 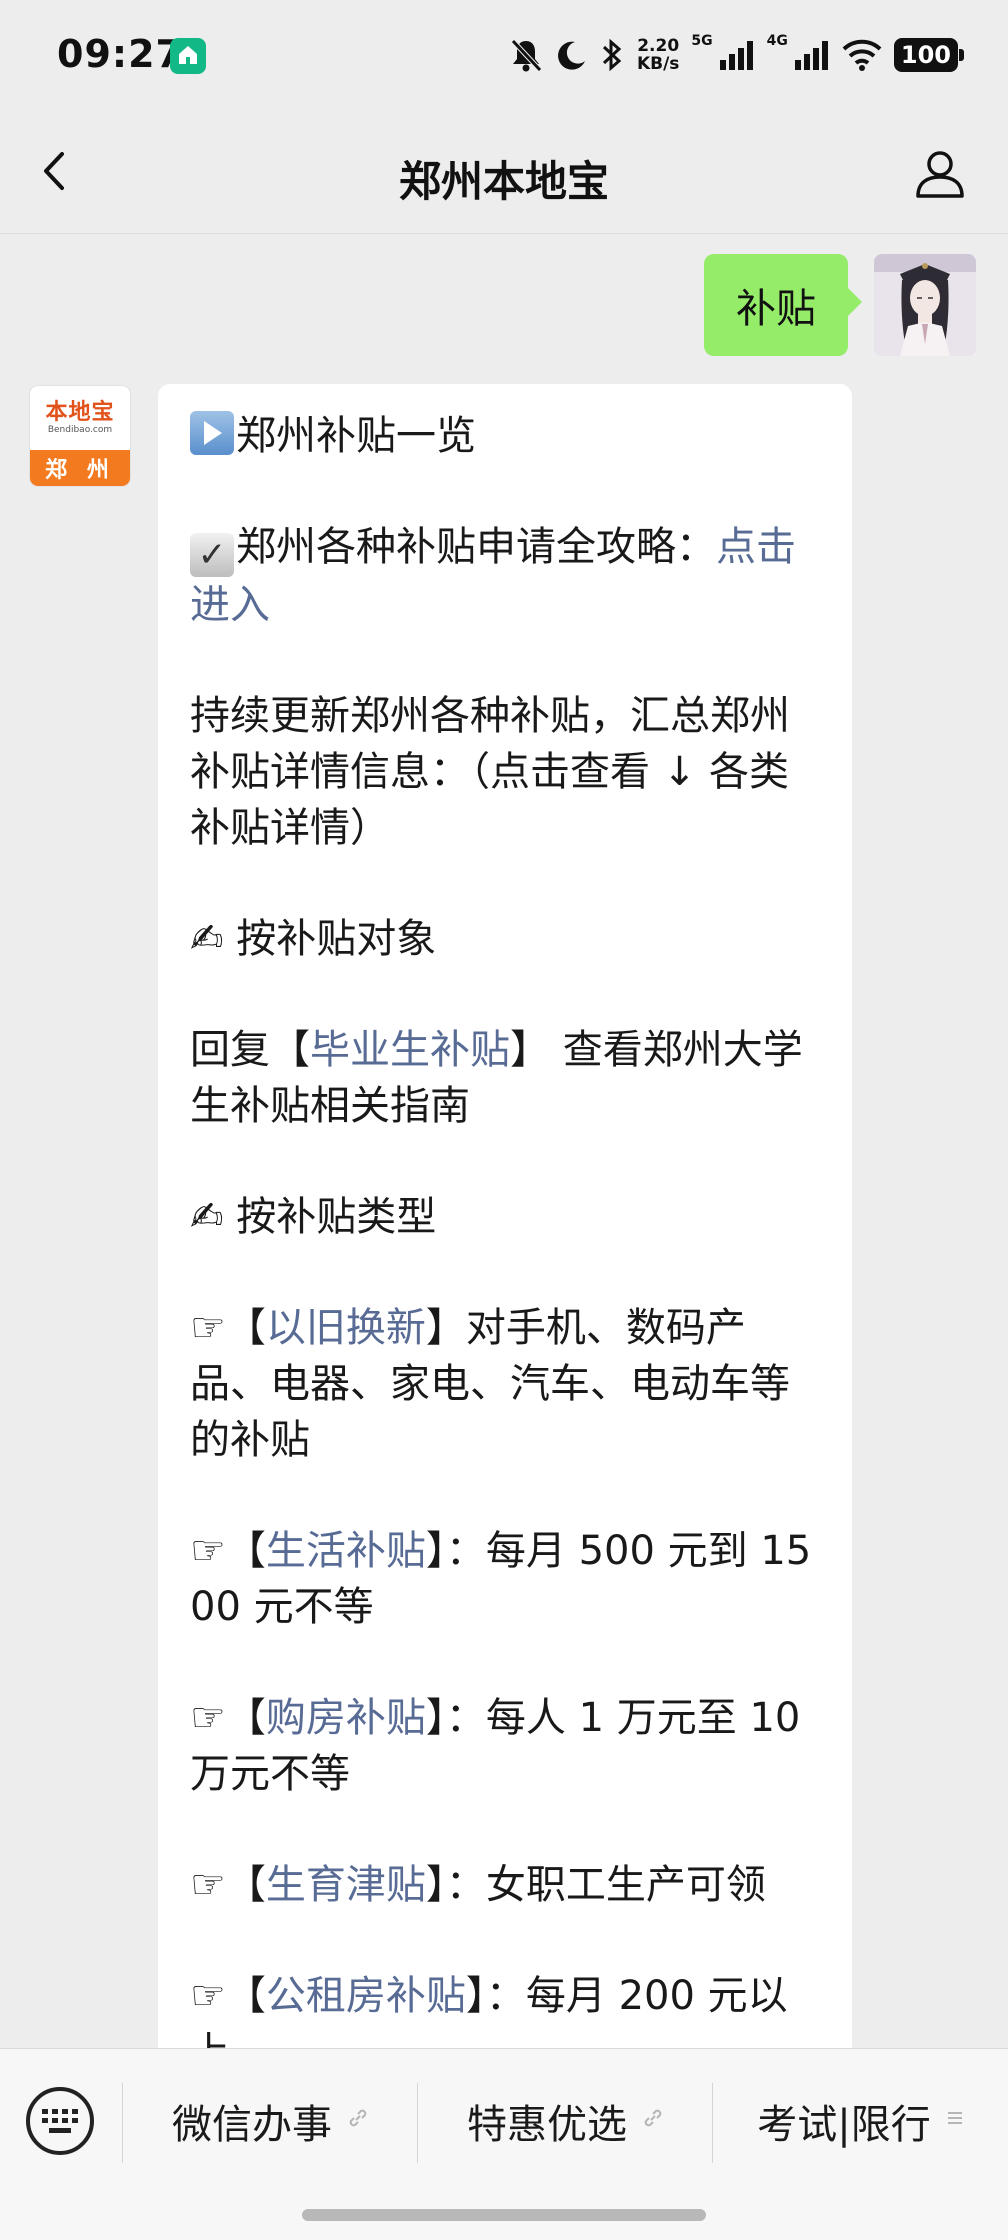 I want to click on keyboard-icon, so click(x=60, y=2121).